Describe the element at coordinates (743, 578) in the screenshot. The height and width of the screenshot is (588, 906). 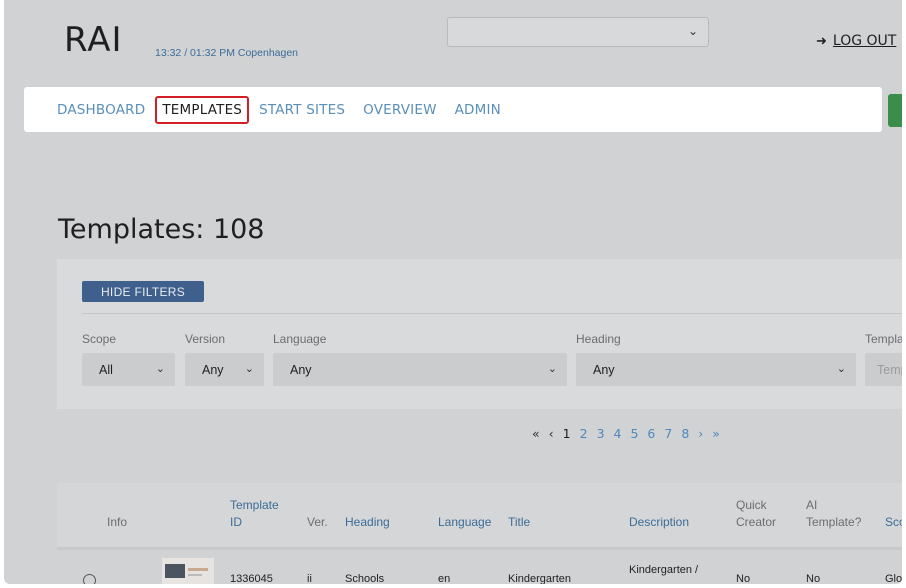
I see `cell-quick-creator: No` at that location.